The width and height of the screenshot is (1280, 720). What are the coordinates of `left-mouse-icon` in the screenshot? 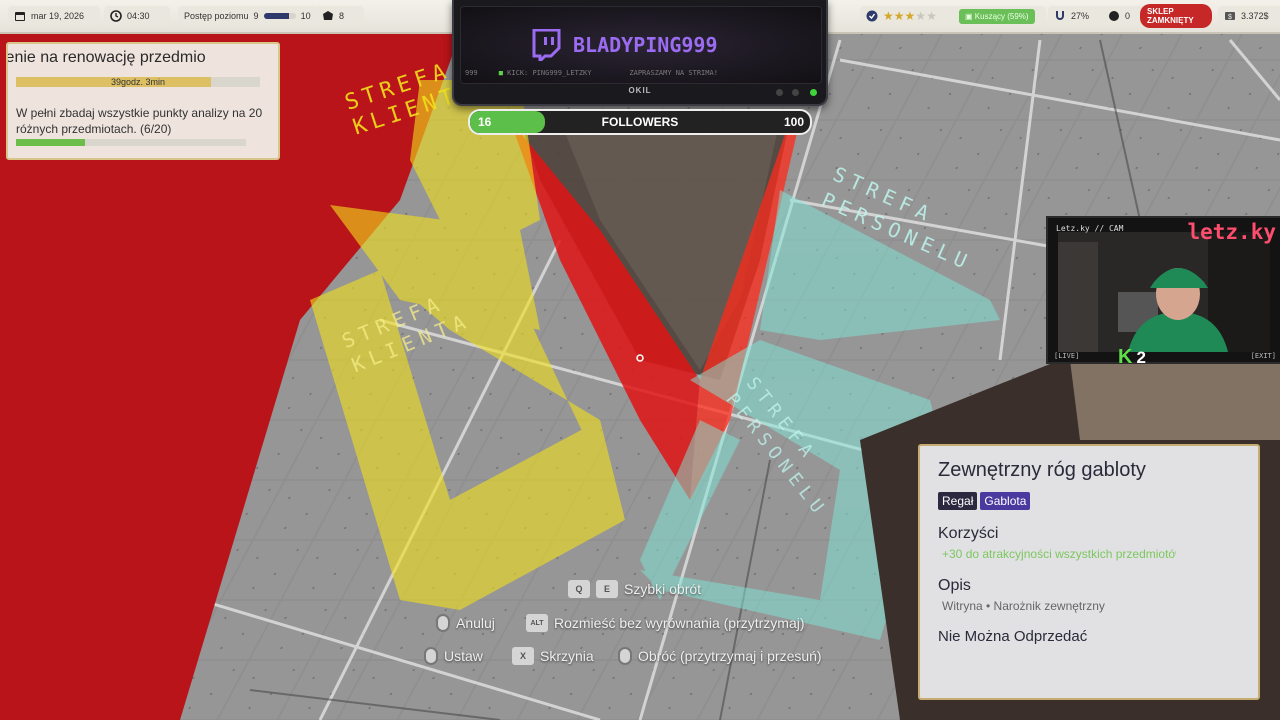 It's located at (431, 656).